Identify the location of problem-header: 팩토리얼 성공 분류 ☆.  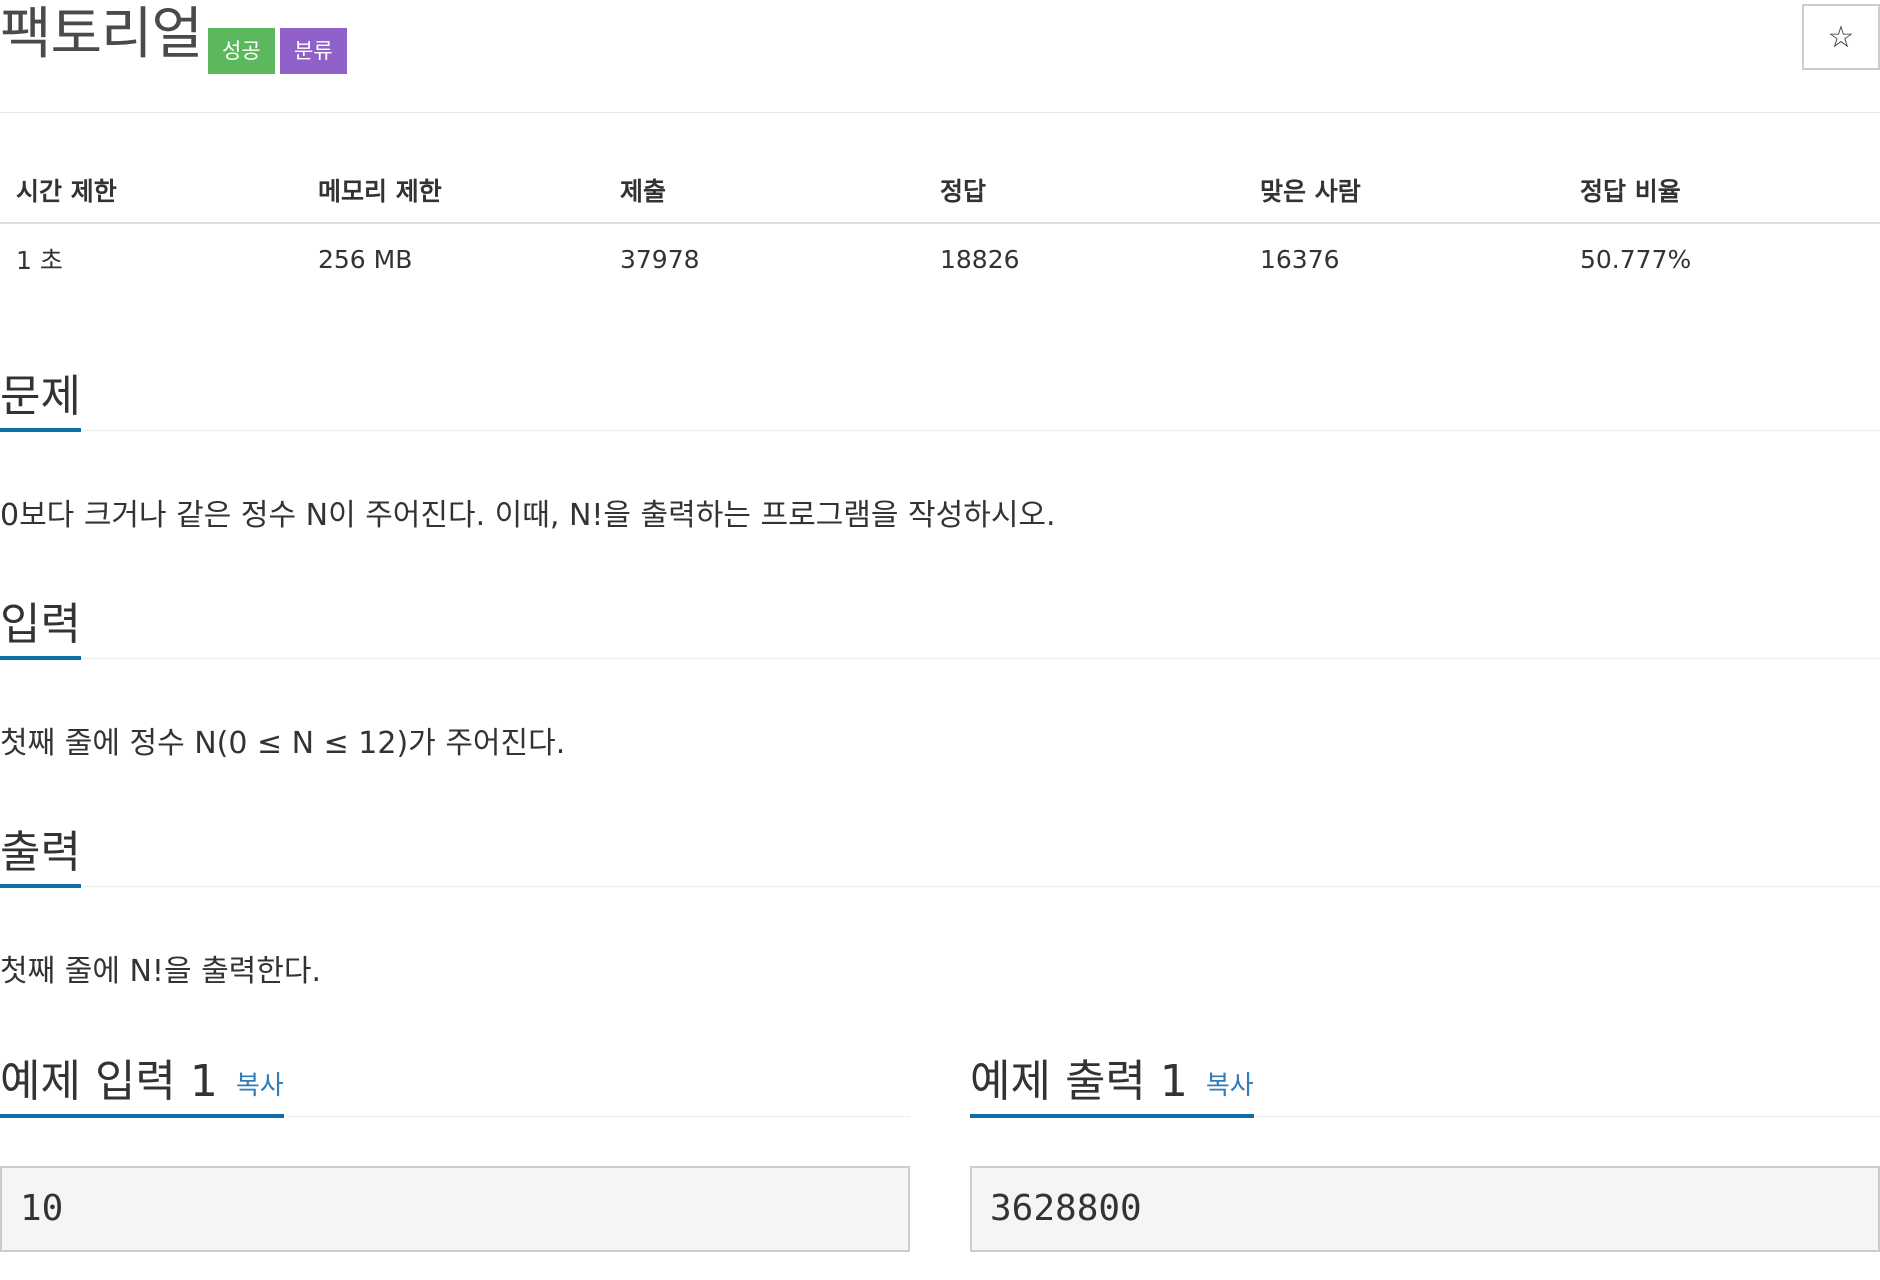
(940, 56).